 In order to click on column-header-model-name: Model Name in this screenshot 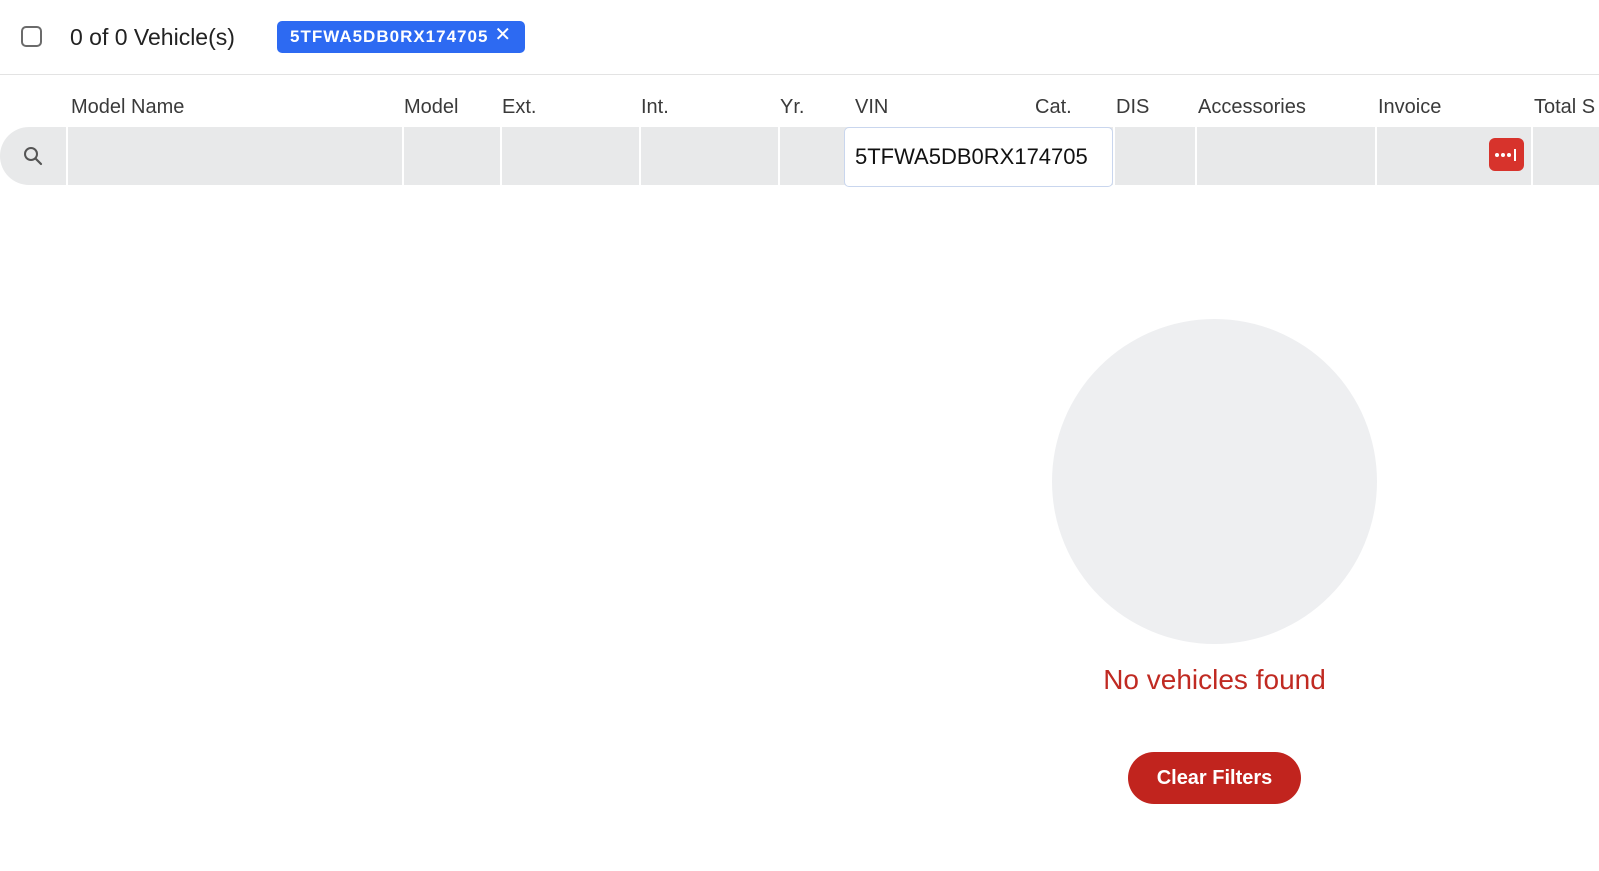, I will do `click(127, 107)`.